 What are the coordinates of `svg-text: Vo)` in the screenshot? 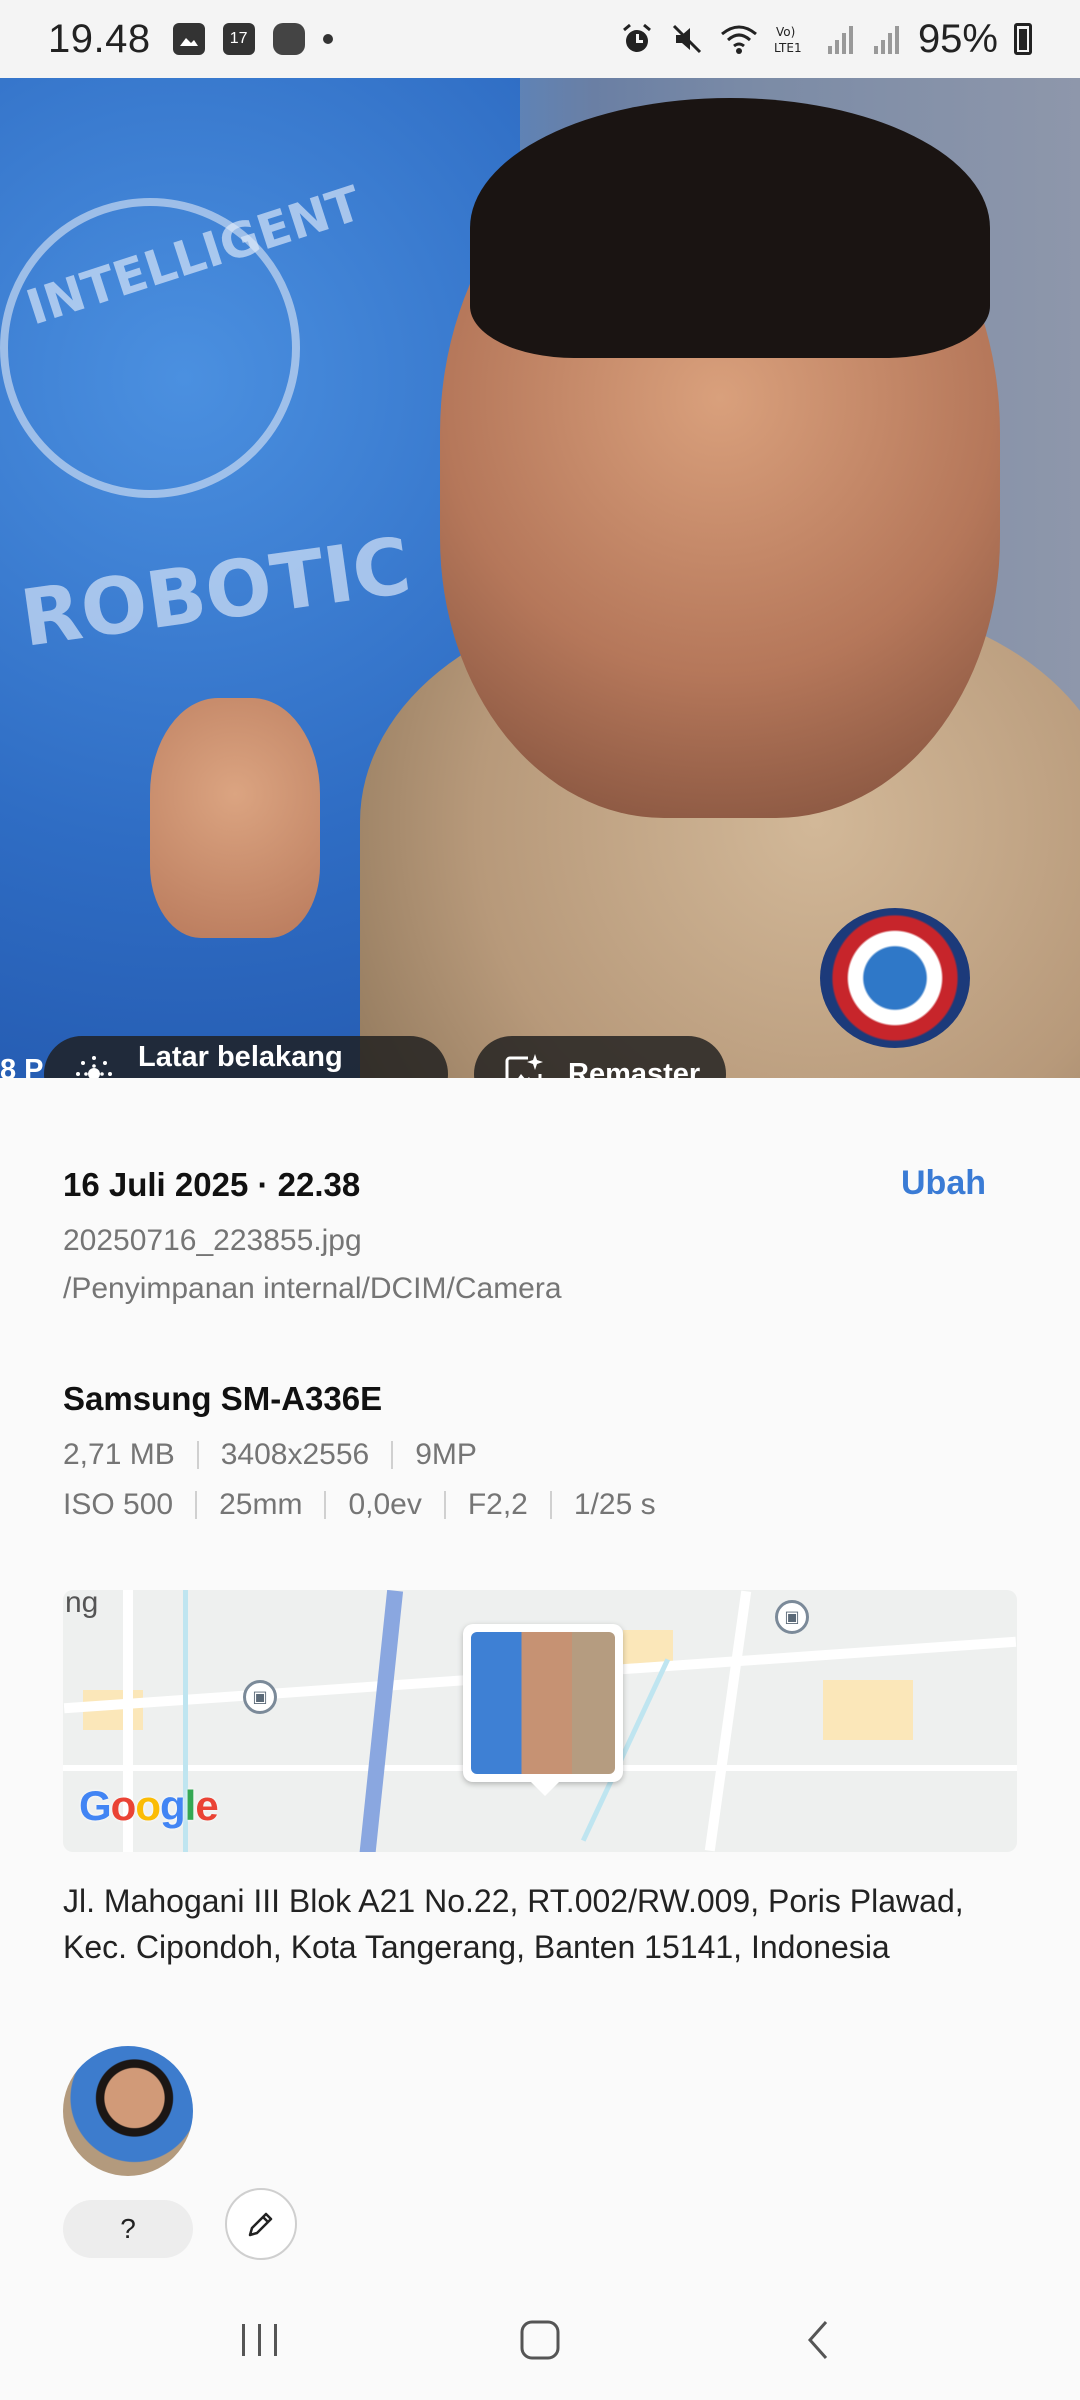 It's located at (785, 32).